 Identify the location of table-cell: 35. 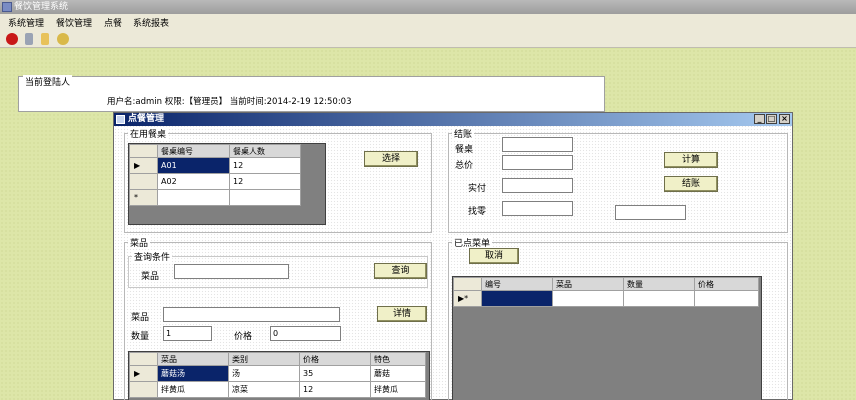
(335, 373).